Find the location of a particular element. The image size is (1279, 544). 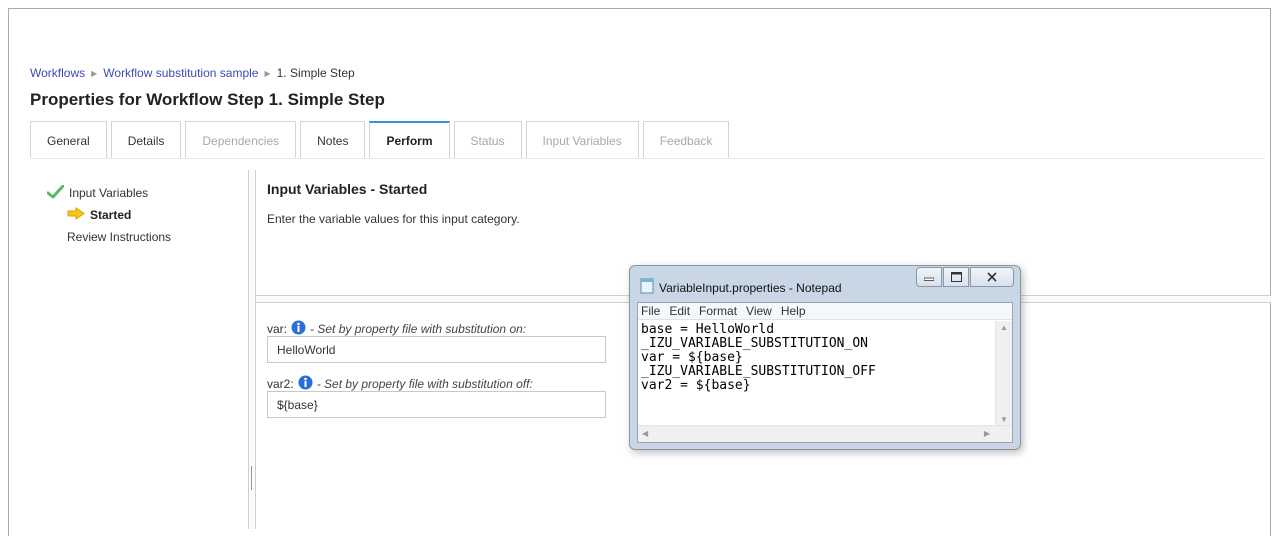

nav-item-started: Started is located at coordinates (109, 215).